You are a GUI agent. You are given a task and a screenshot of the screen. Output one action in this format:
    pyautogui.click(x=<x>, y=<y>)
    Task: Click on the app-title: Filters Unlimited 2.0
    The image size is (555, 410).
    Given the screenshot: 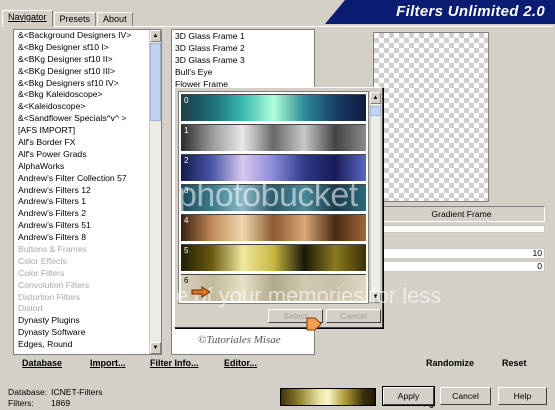 What is the action you would take?
    pyautogui.click(x=470, y=11)
    